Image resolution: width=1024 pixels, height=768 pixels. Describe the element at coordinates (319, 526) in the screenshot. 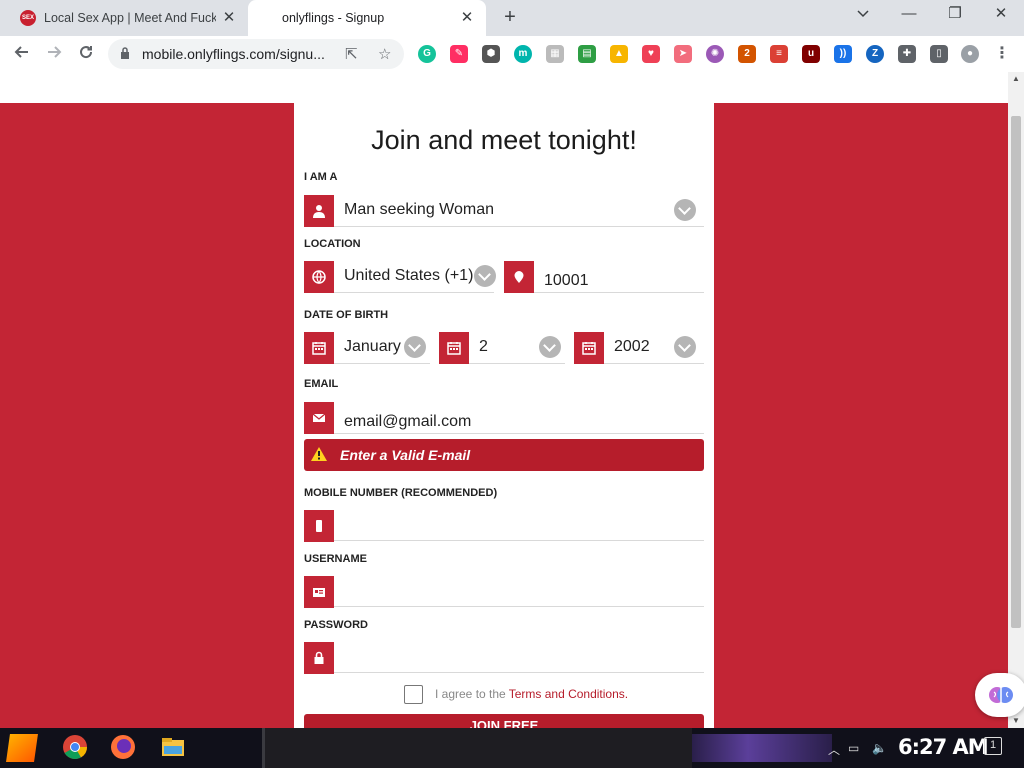

I see `phone-icon` at that location.